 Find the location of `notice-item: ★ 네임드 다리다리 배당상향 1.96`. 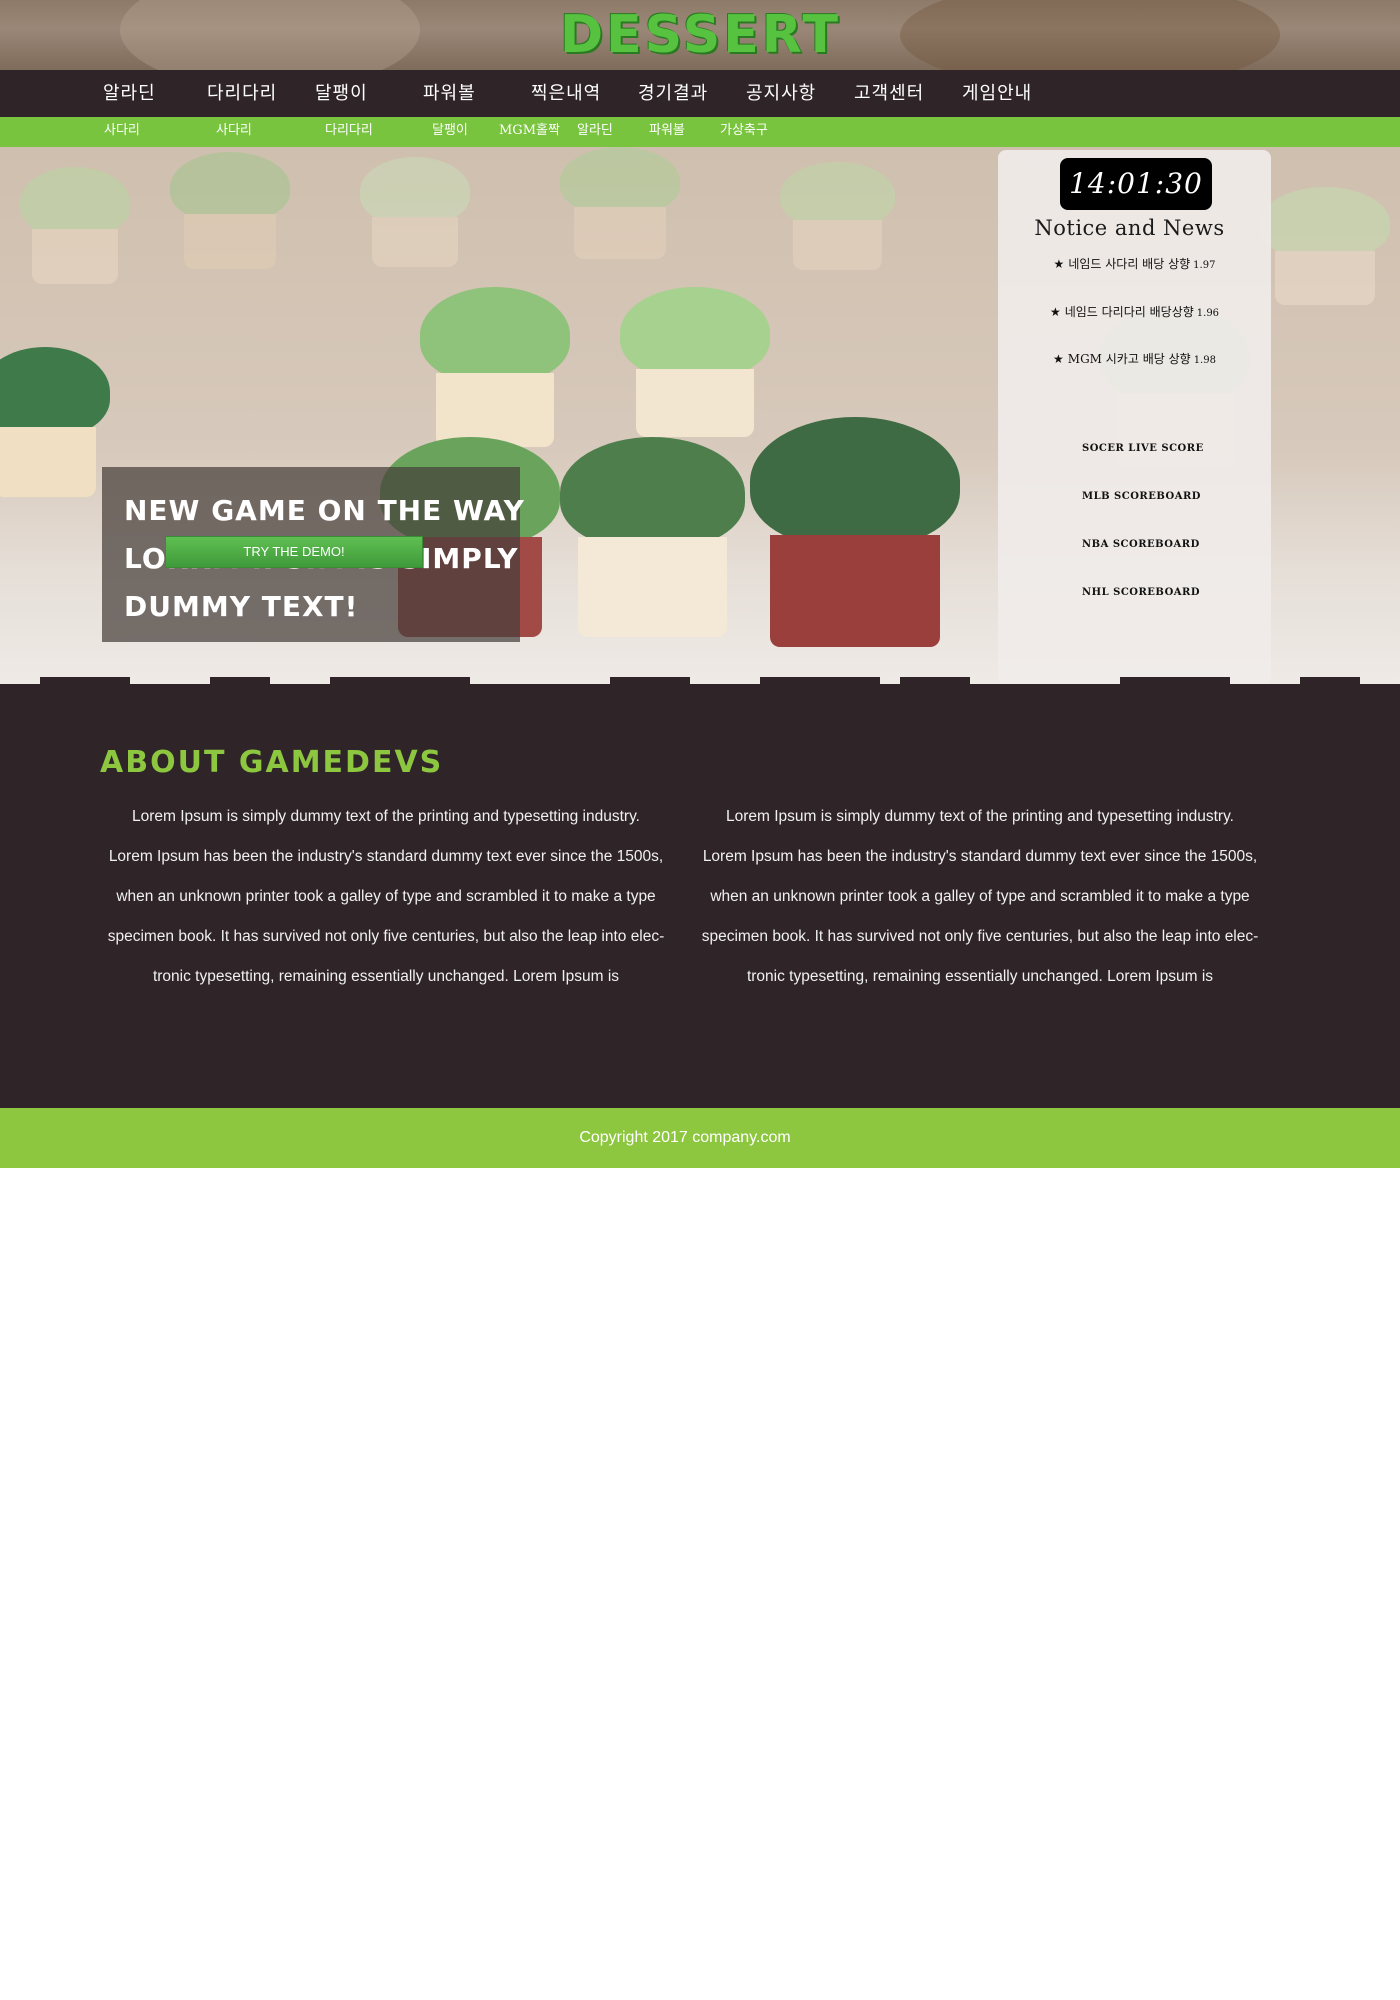

notice-item: ★ 네임드 다리다리 배당상향 1.96 is located at coordinates (1134, 311).